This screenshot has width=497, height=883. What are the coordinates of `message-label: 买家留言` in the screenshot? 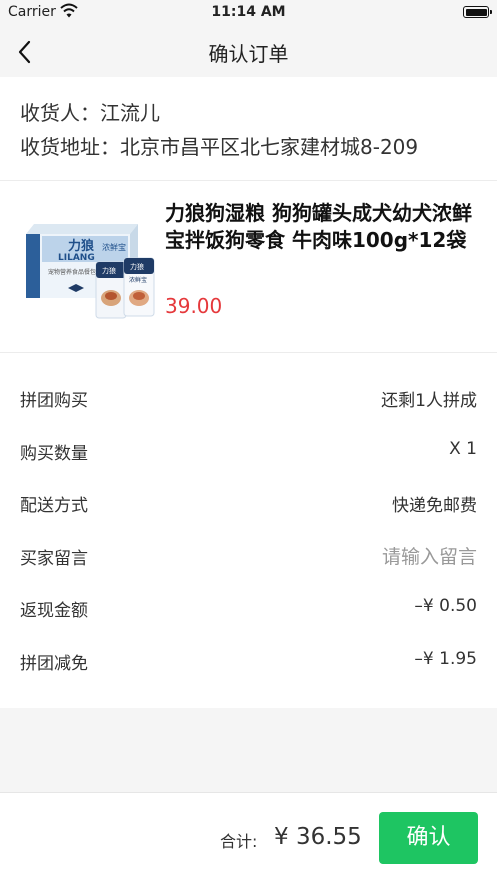 It's located at (54, 558).